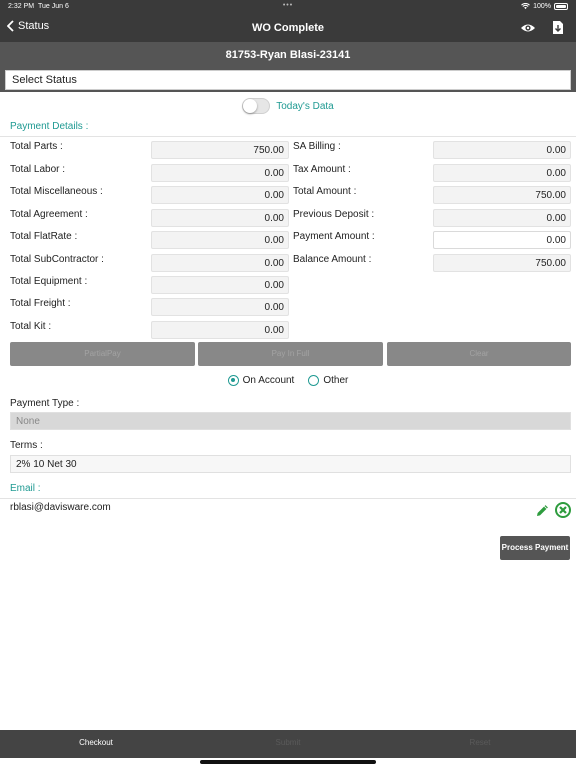  Describe the element at coordinates (502, 173) in the screenshot. I see `tax-amount-field: 0.00` at that location.